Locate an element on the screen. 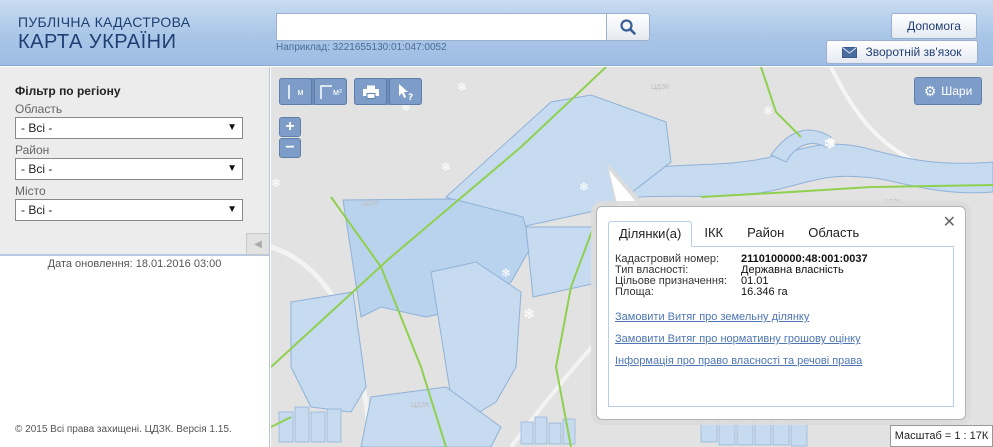 Image resolution: width=993 pixels, height=447 pixels. logo: ПУБЛІЧНА КАДАСТРОВА КАРТА УКРАЇНИ is located at coordinates (104, 34).